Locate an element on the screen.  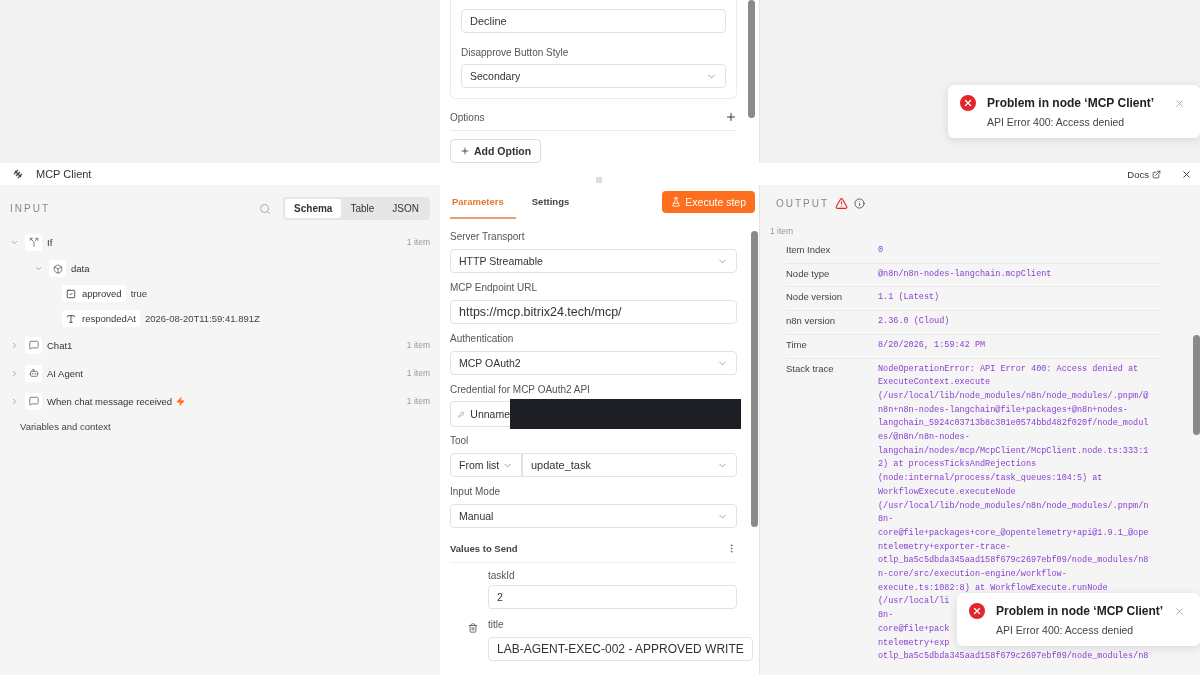
input-field: https://mcp.bitrix24.tech/mcp/ is located at coordinates (593, 312).